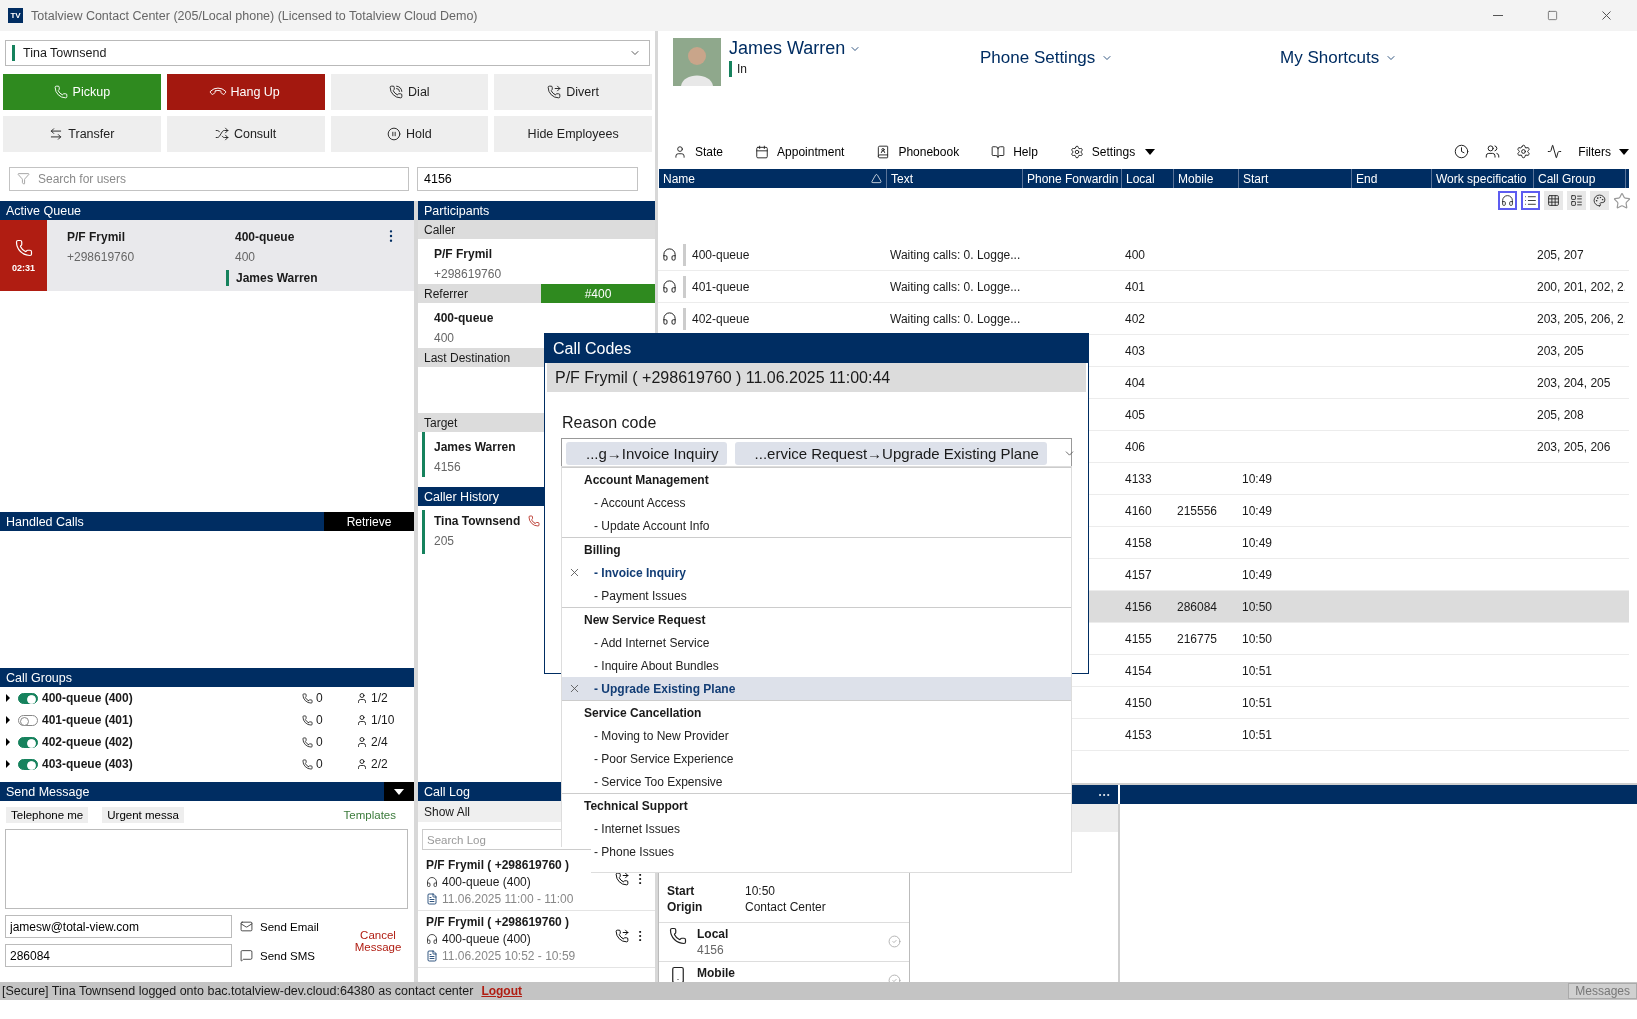  What do you see at coordinates (713, 934) in the screenshot?
I see `phone-label: Local` at bounding box center [713, 934].